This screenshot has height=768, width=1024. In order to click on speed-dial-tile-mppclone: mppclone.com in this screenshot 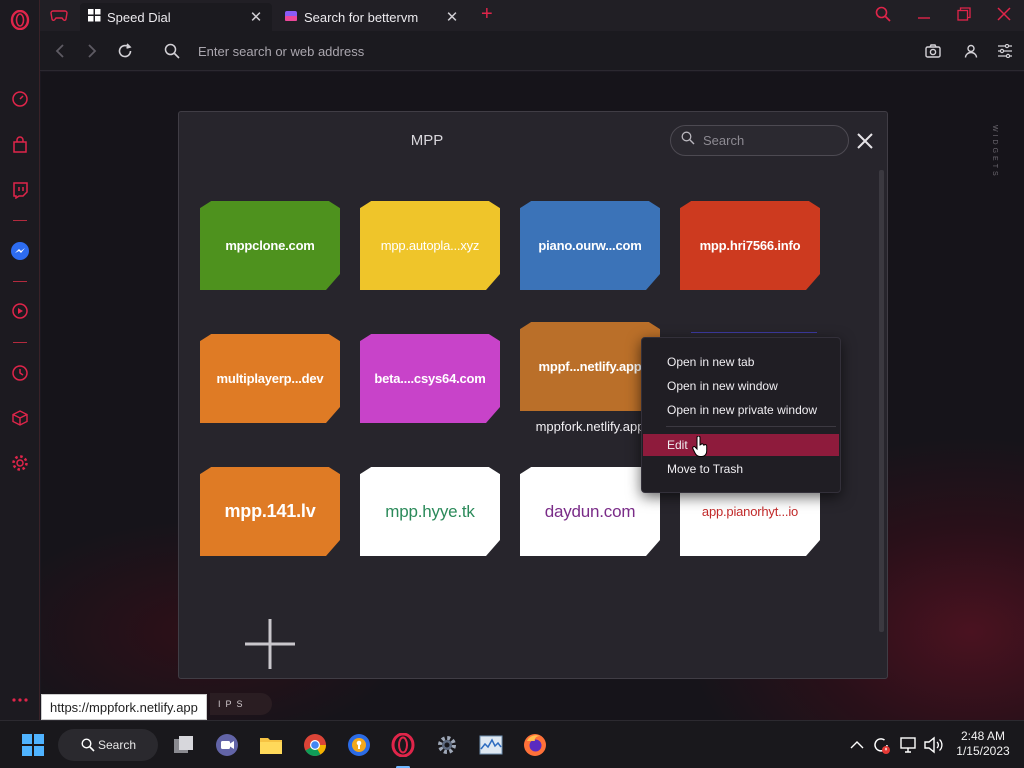, I will do `click(270, 245)`.